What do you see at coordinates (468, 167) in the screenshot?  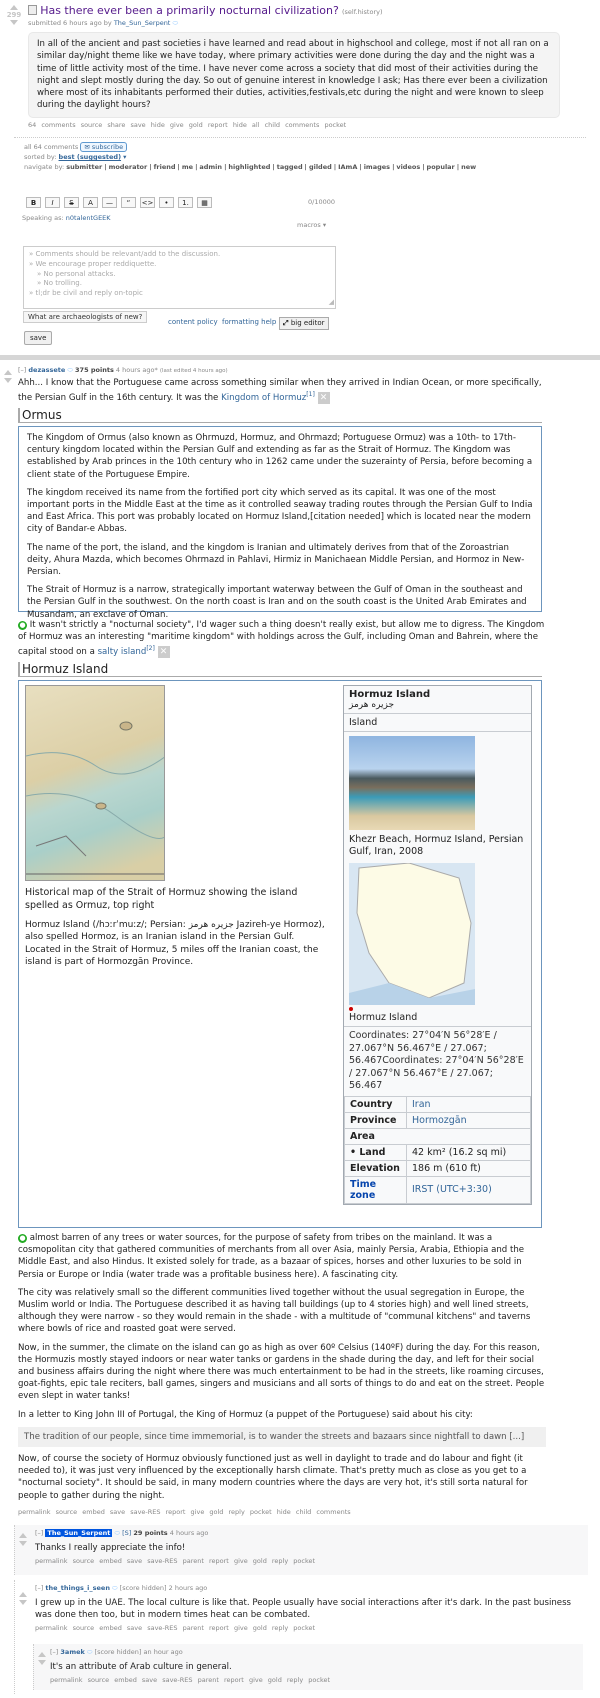 I see `nav-new: new` at bounding box center [468, 167].